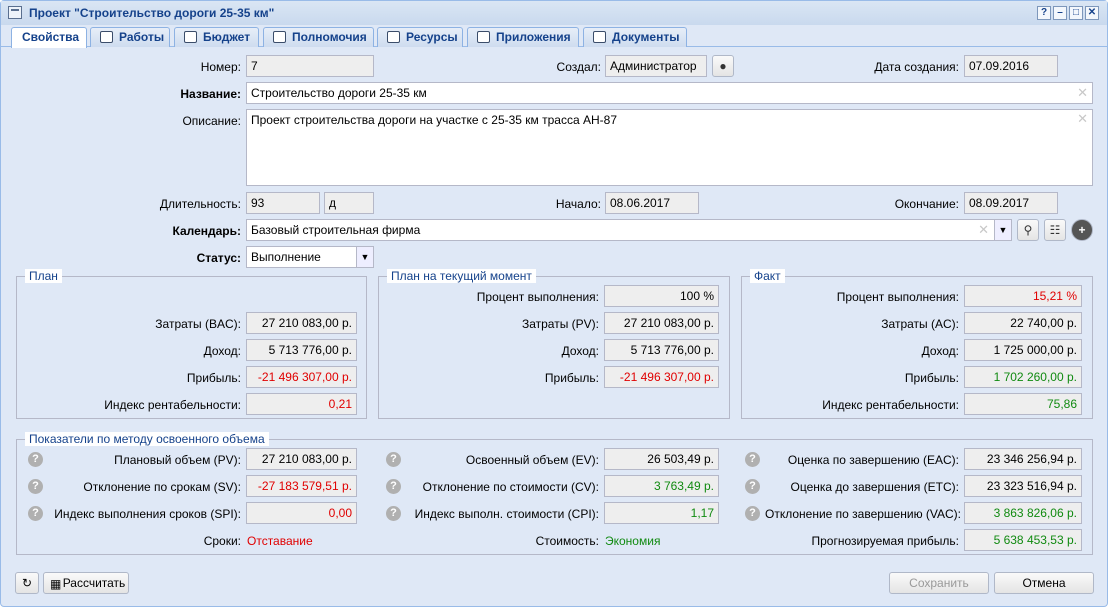  What do you see at coordinates (310, 257) in the screenshot?
I see `status-select: Выполнение ▼` at bounding box center [310, 257].